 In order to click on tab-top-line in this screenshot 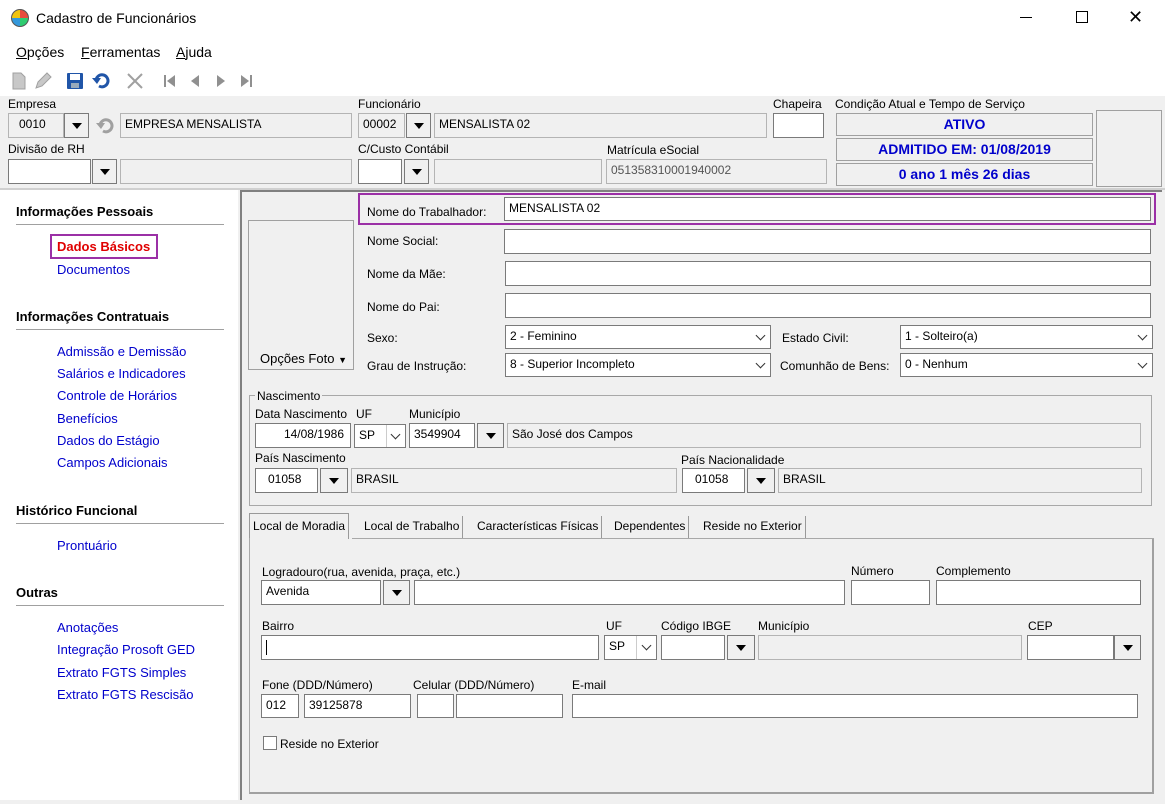, I will do `click(753, 538)`.